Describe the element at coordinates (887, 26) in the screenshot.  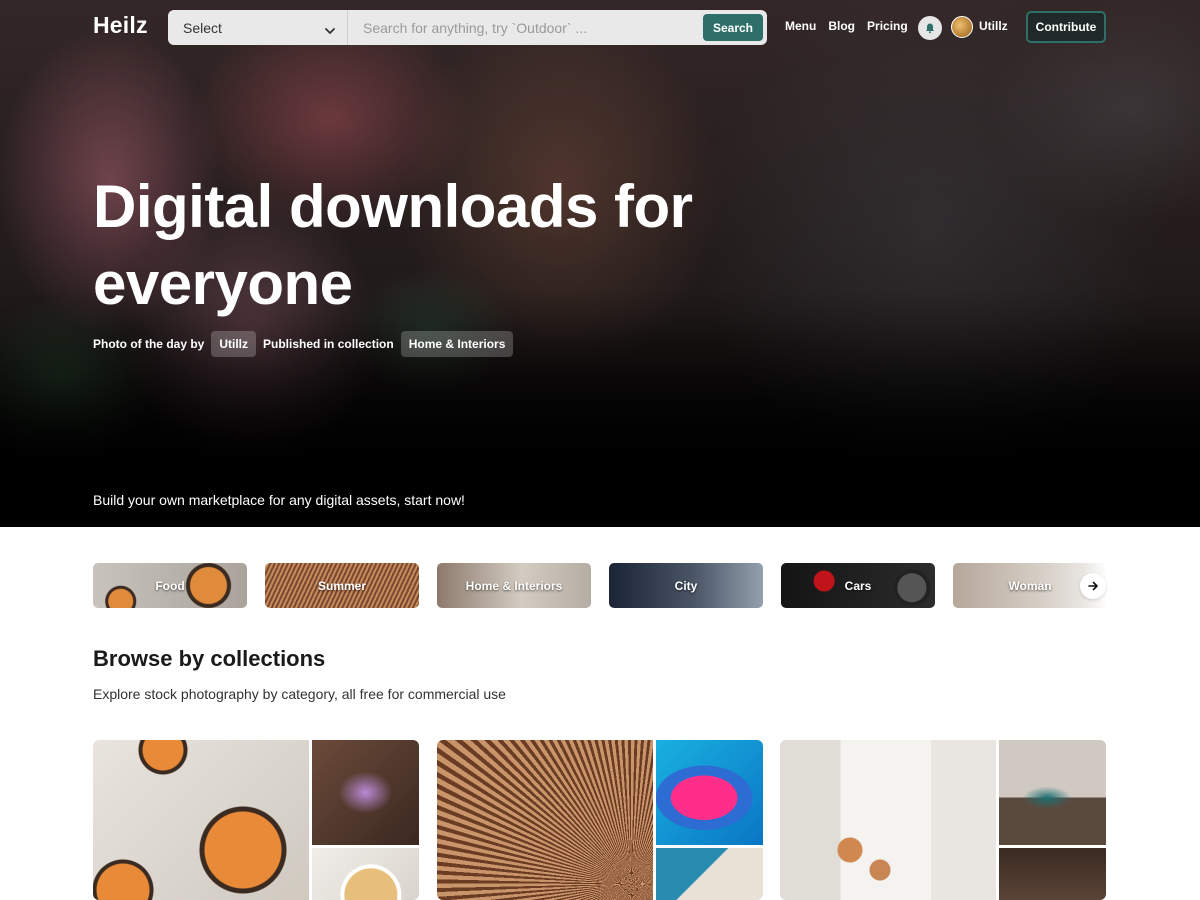
I see `nav-link-pricing: Pricing` at that location.